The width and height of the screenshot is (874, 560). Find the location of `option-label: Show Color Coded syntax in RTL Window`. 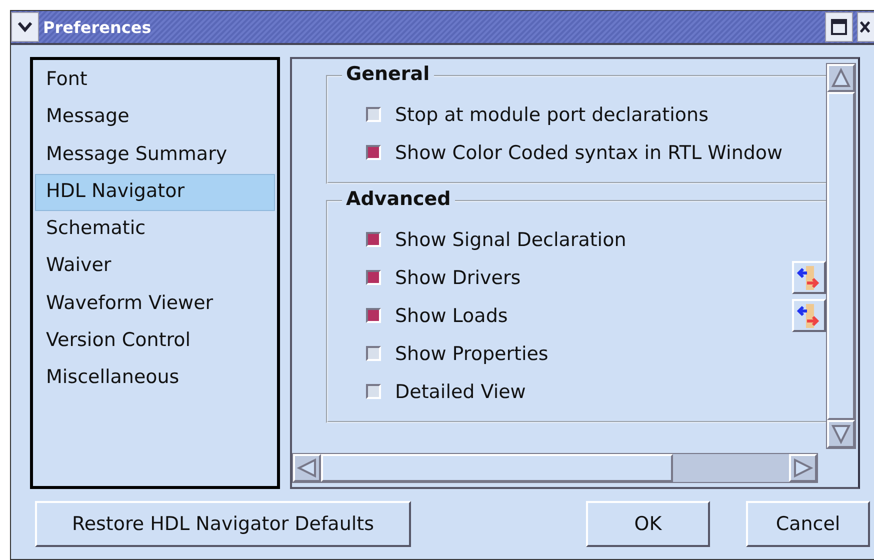

option-label: Show Color Coded syntax in RTL Window is located at coordinates (589, 153).